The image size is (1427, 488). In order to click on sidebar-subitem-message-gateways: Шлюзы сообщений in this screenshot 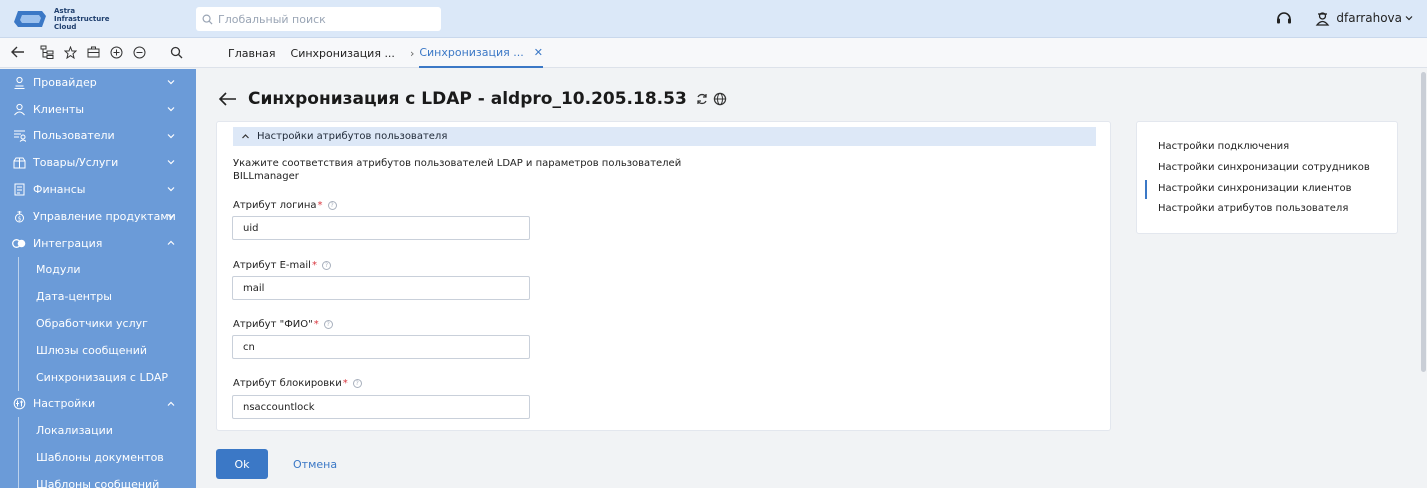, I will do `click(98, 350)`.